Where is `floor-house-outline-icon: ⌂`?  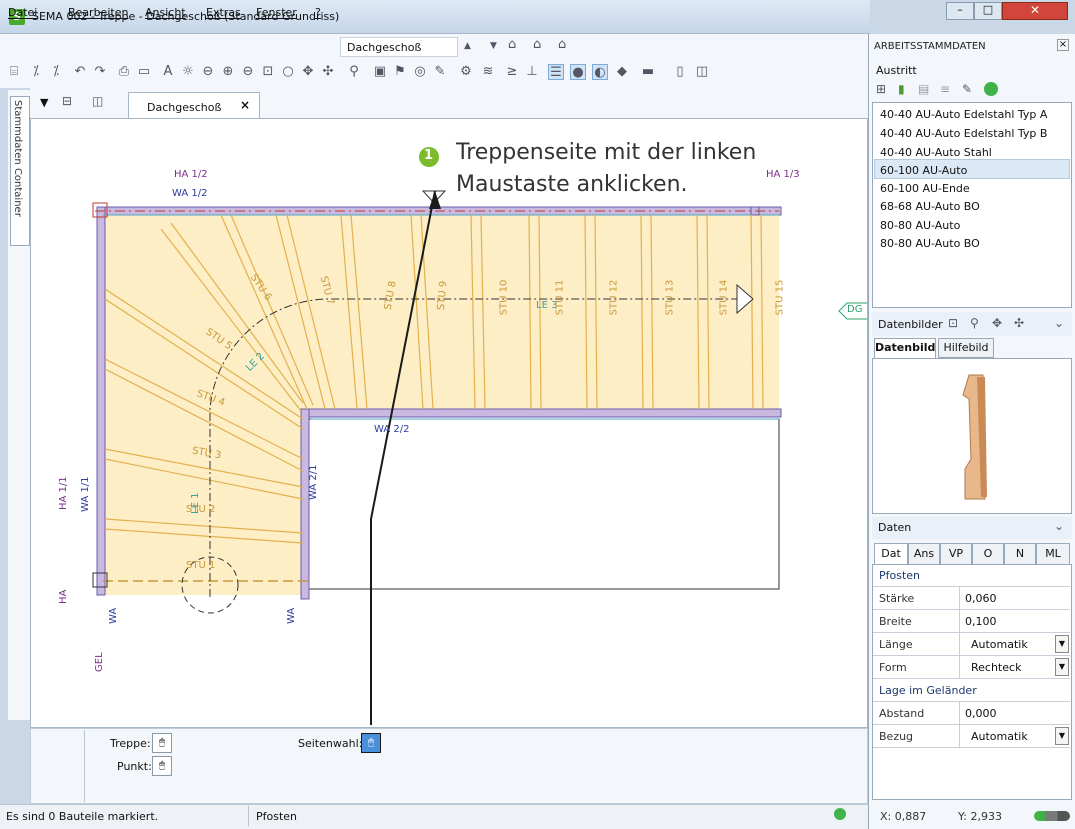
floor-house-outline-icon: ⌂ is located at coordinates (562, 44).